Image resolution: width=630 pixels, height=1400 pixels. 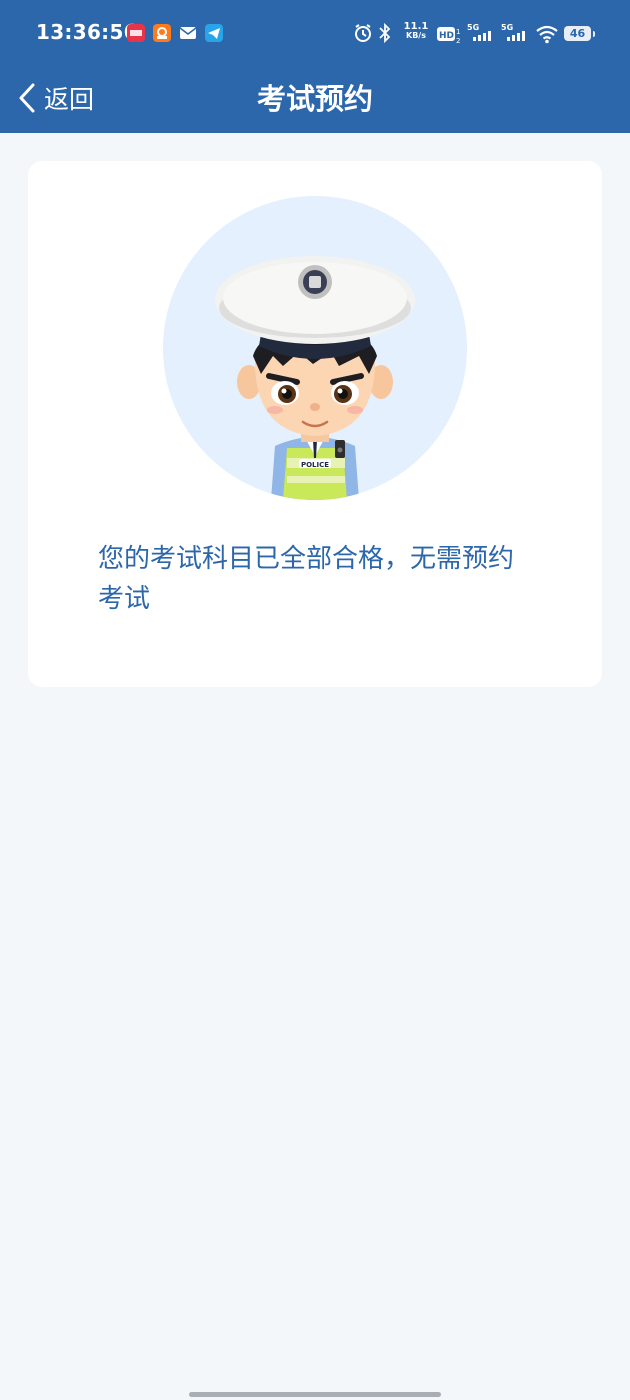 I want to click on hd-icon: HD 12, so click(x=448, y=36).